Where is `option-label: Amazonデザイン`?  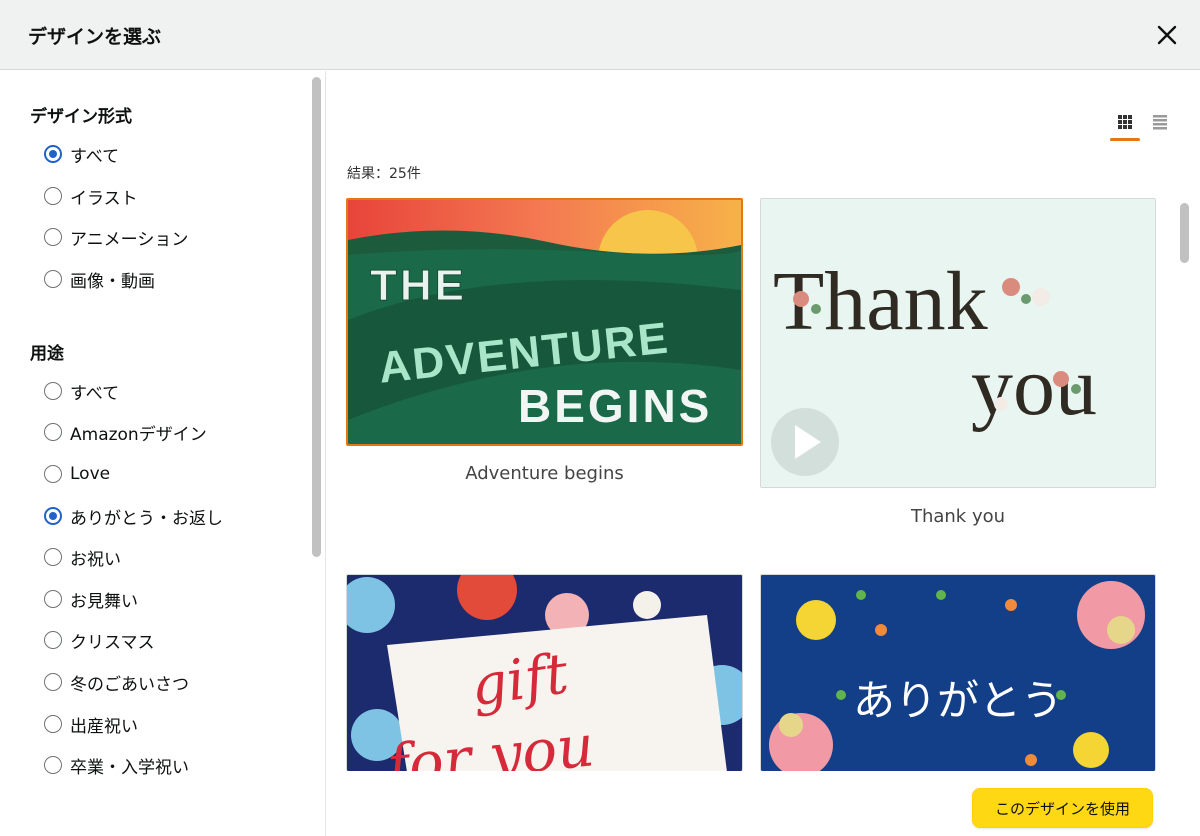 option-label: Amazonデザイン is located at coordinates (138, 434).